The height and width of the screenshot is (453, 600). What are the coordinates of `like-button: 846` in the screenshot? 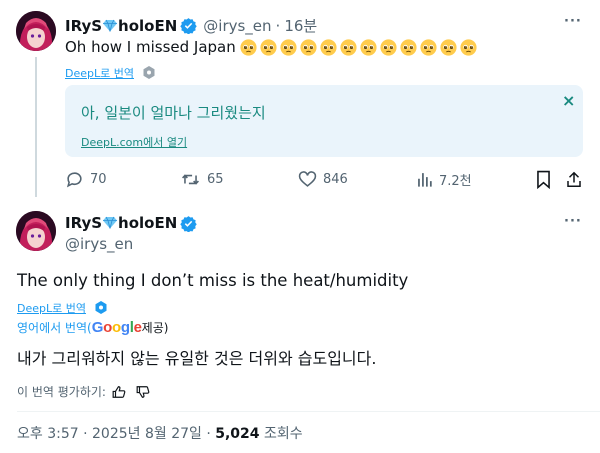 It's located at (323, 179).